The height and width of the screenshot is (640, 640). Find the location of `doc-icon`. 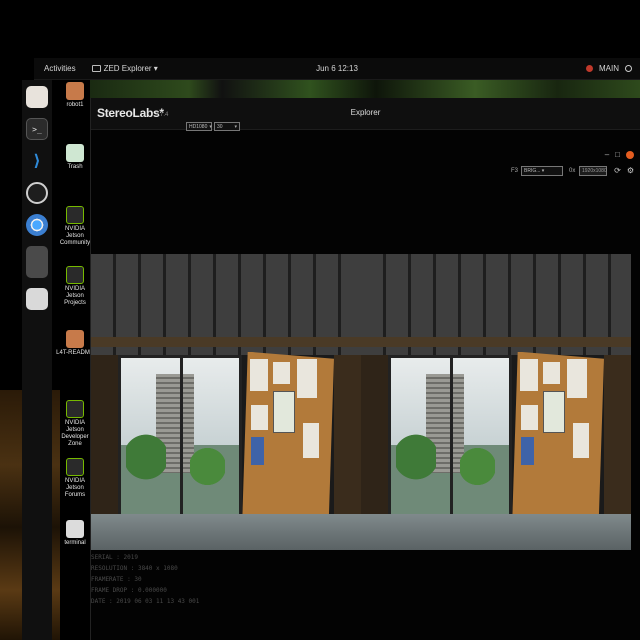

doc-icon is located at coordinates (75, 529).